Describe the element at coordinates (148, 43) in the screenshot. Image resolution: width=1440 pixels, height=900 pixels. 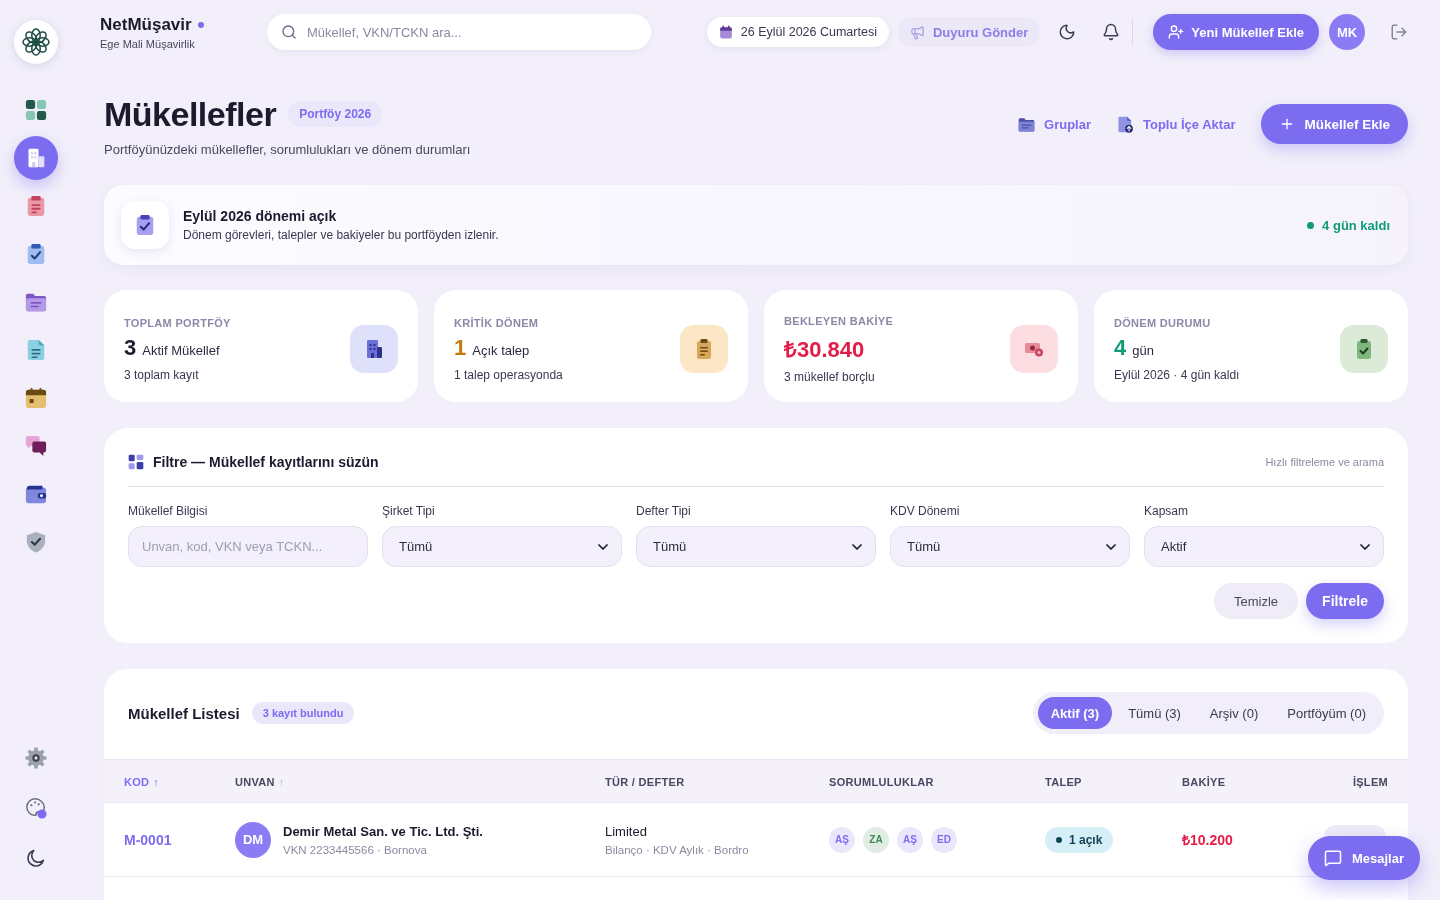
I see `brand-subtitle: Ege Mali Müşavirlik` at that location.